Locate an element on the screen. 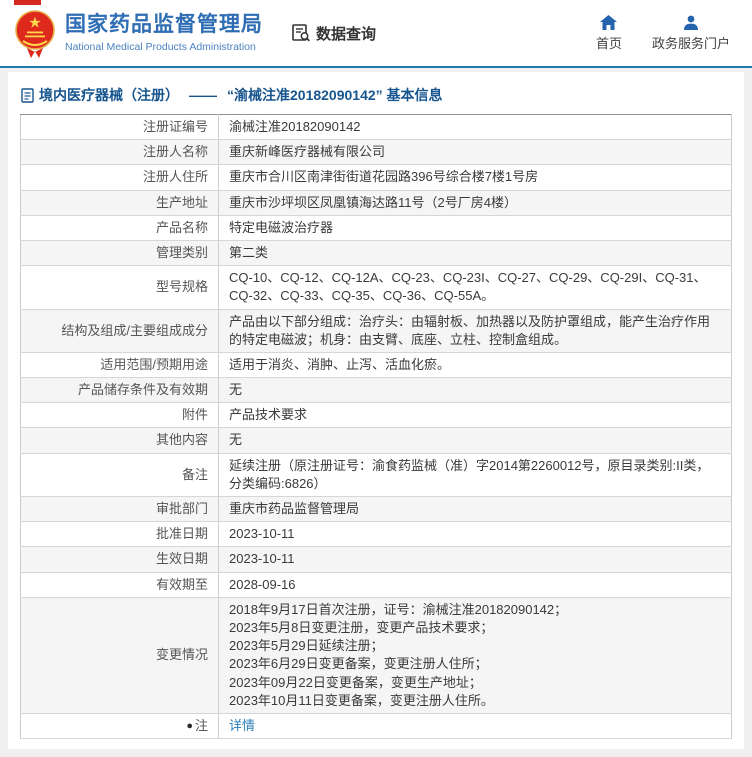 This screenshot has height=757, width=752. table-row: 批准日期 2023-10-11 is located at coordinates (376, 534).